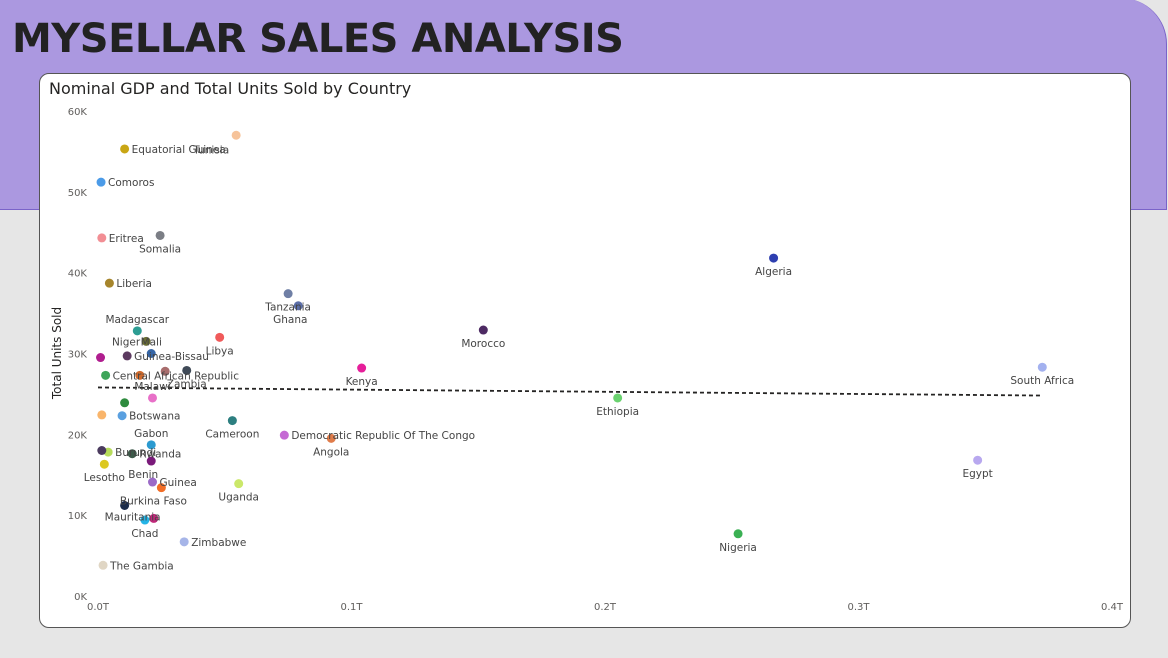  What do you see at coordinates (858, 607) in the screenshot?
I see `x-tick-label: 0.3T` at bounding box center [858, 607].